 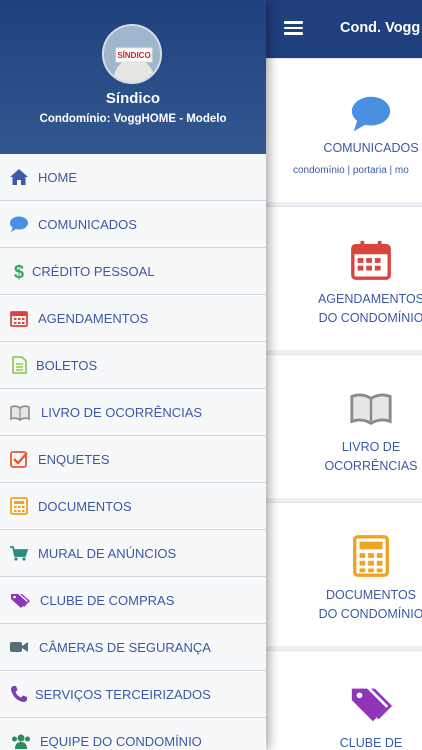 I want to click on card-title: CLUBE DE, so click(x=371, y=743).